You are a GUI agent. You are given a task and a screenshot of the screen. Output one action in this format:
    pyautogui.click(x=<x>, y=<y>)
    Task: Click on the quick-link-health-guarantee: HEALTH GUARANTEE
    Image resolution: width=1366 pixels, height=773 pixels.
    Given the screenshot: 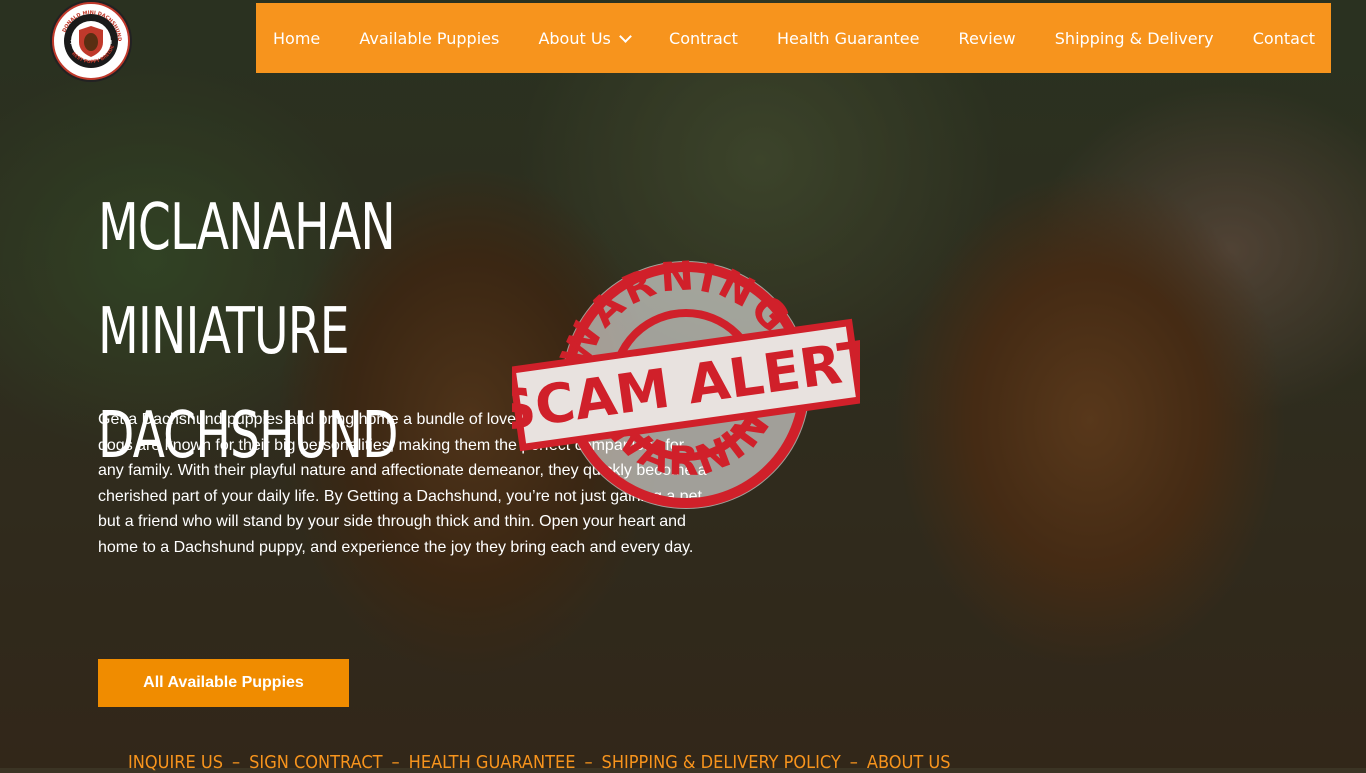 What is the action you would take?
    pyautogui.click(x=492, y=762)
    